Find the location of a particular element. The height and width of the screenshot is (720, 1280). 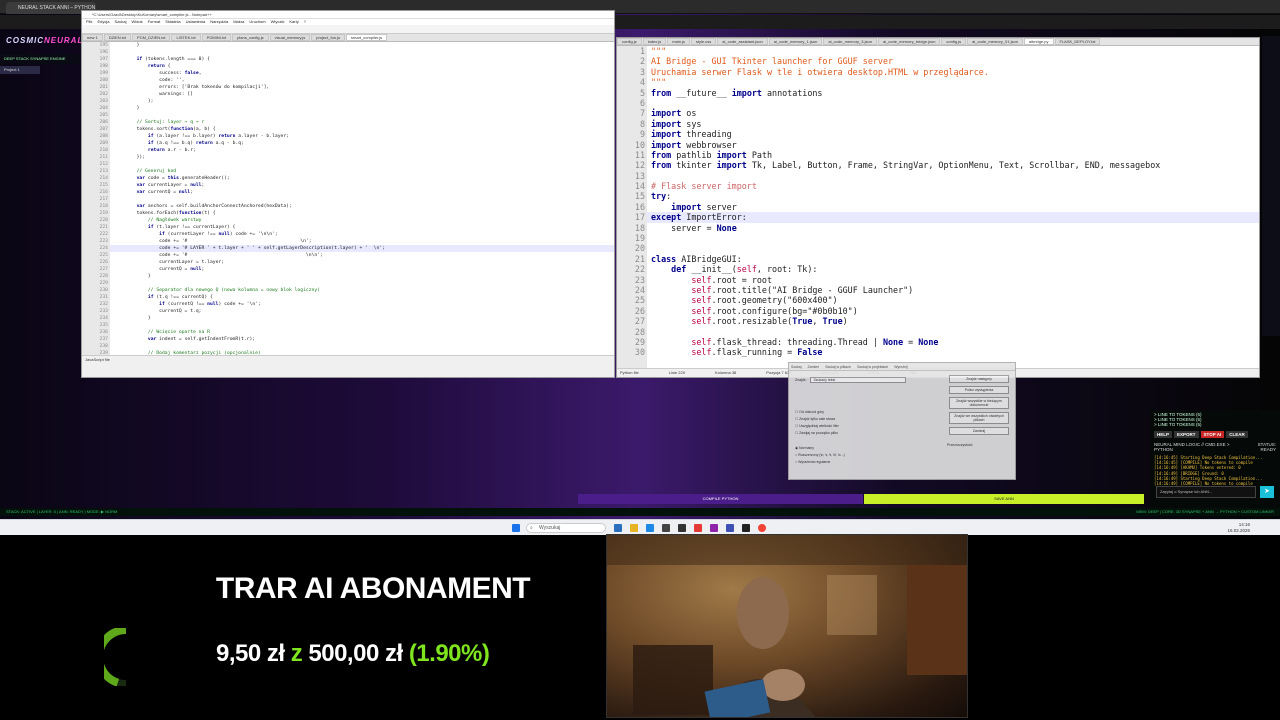

code-line: import threading is located at coordinates (953, 134).